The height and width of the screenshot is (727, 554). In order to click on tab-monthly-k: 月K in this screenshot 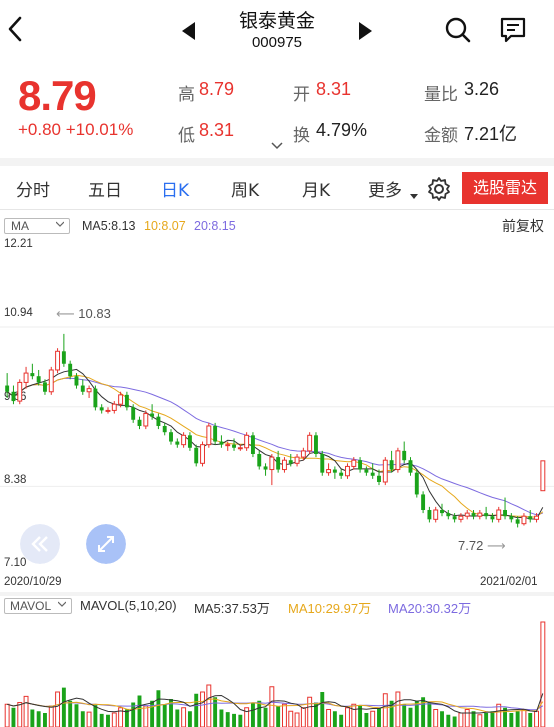, I will do `click(316, 188)`.